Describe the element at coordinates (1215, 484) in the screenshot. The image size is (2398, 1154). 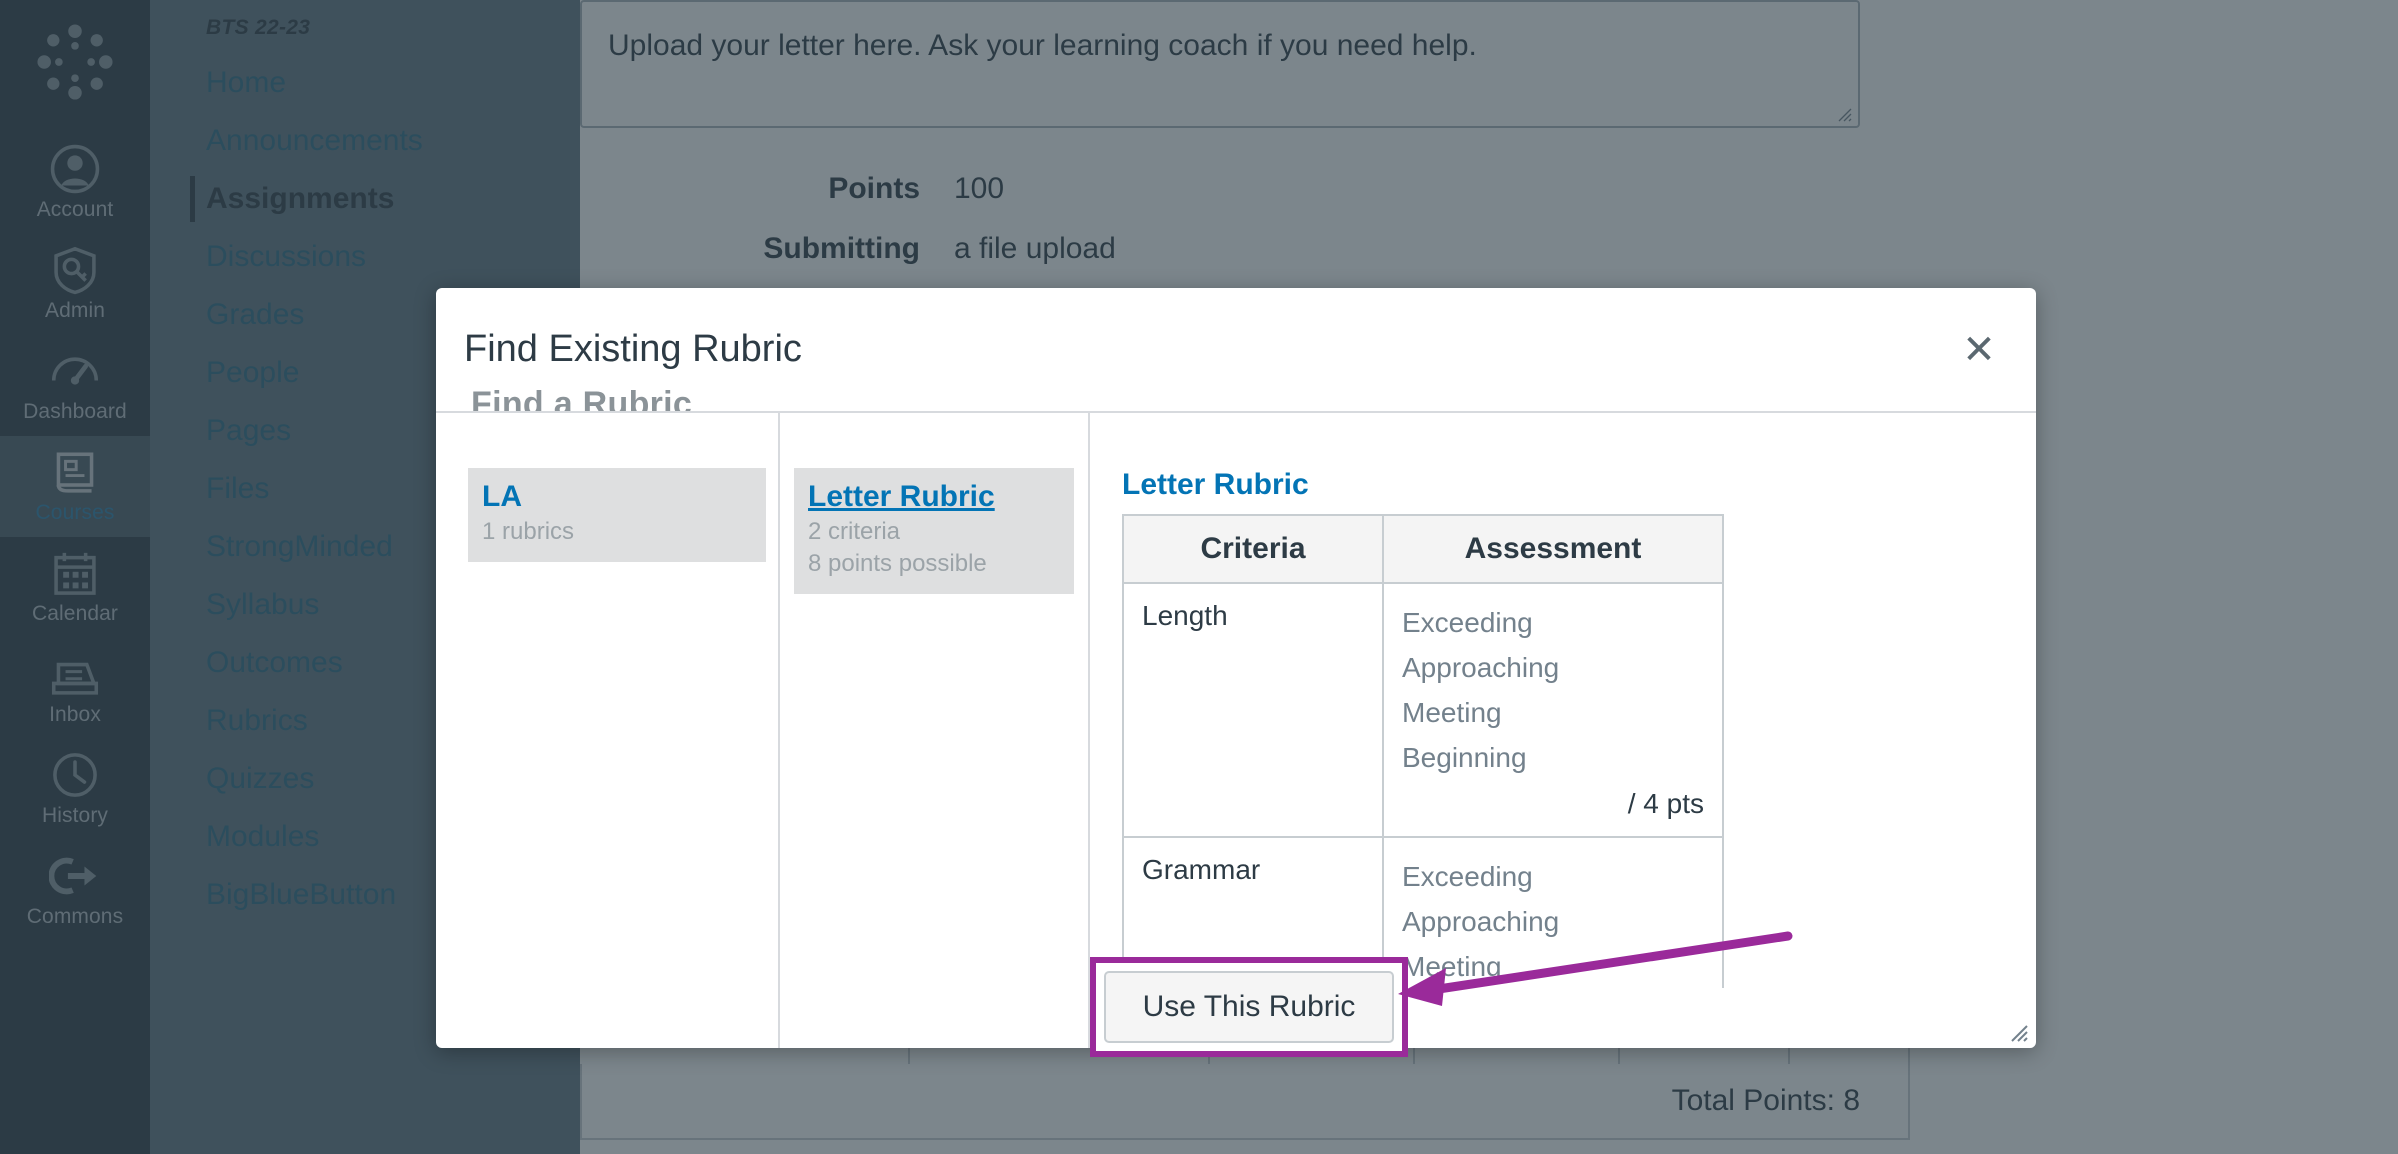
I see `rubric-preview-title: Letter Rubric` at that location.